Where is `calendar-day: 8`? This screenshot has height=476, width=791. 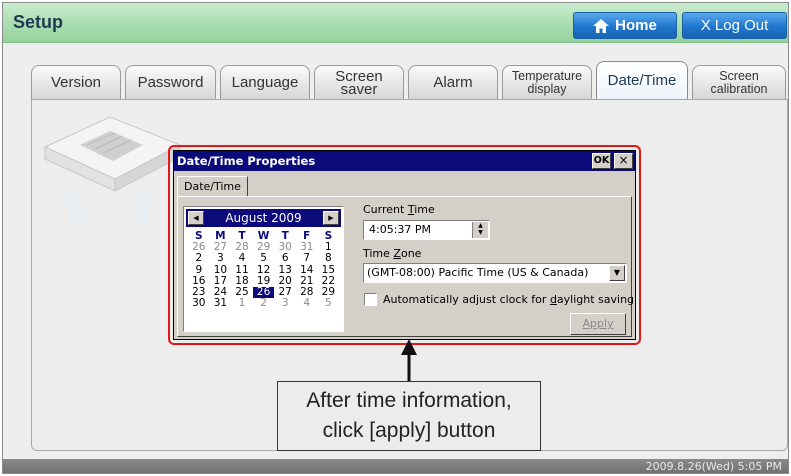
calendar-day: 8 is located at coordinates (329, 258).